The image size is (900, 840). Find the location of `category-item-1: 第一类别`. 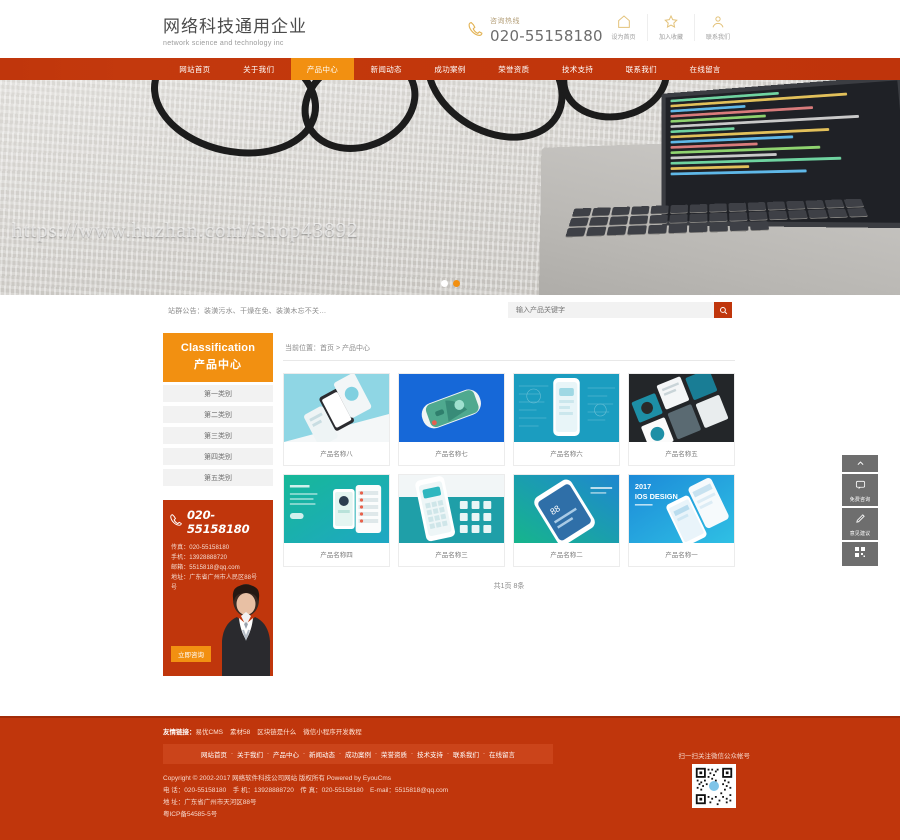

category-item-1: 第一类别 is located at coordinates (218, 393).